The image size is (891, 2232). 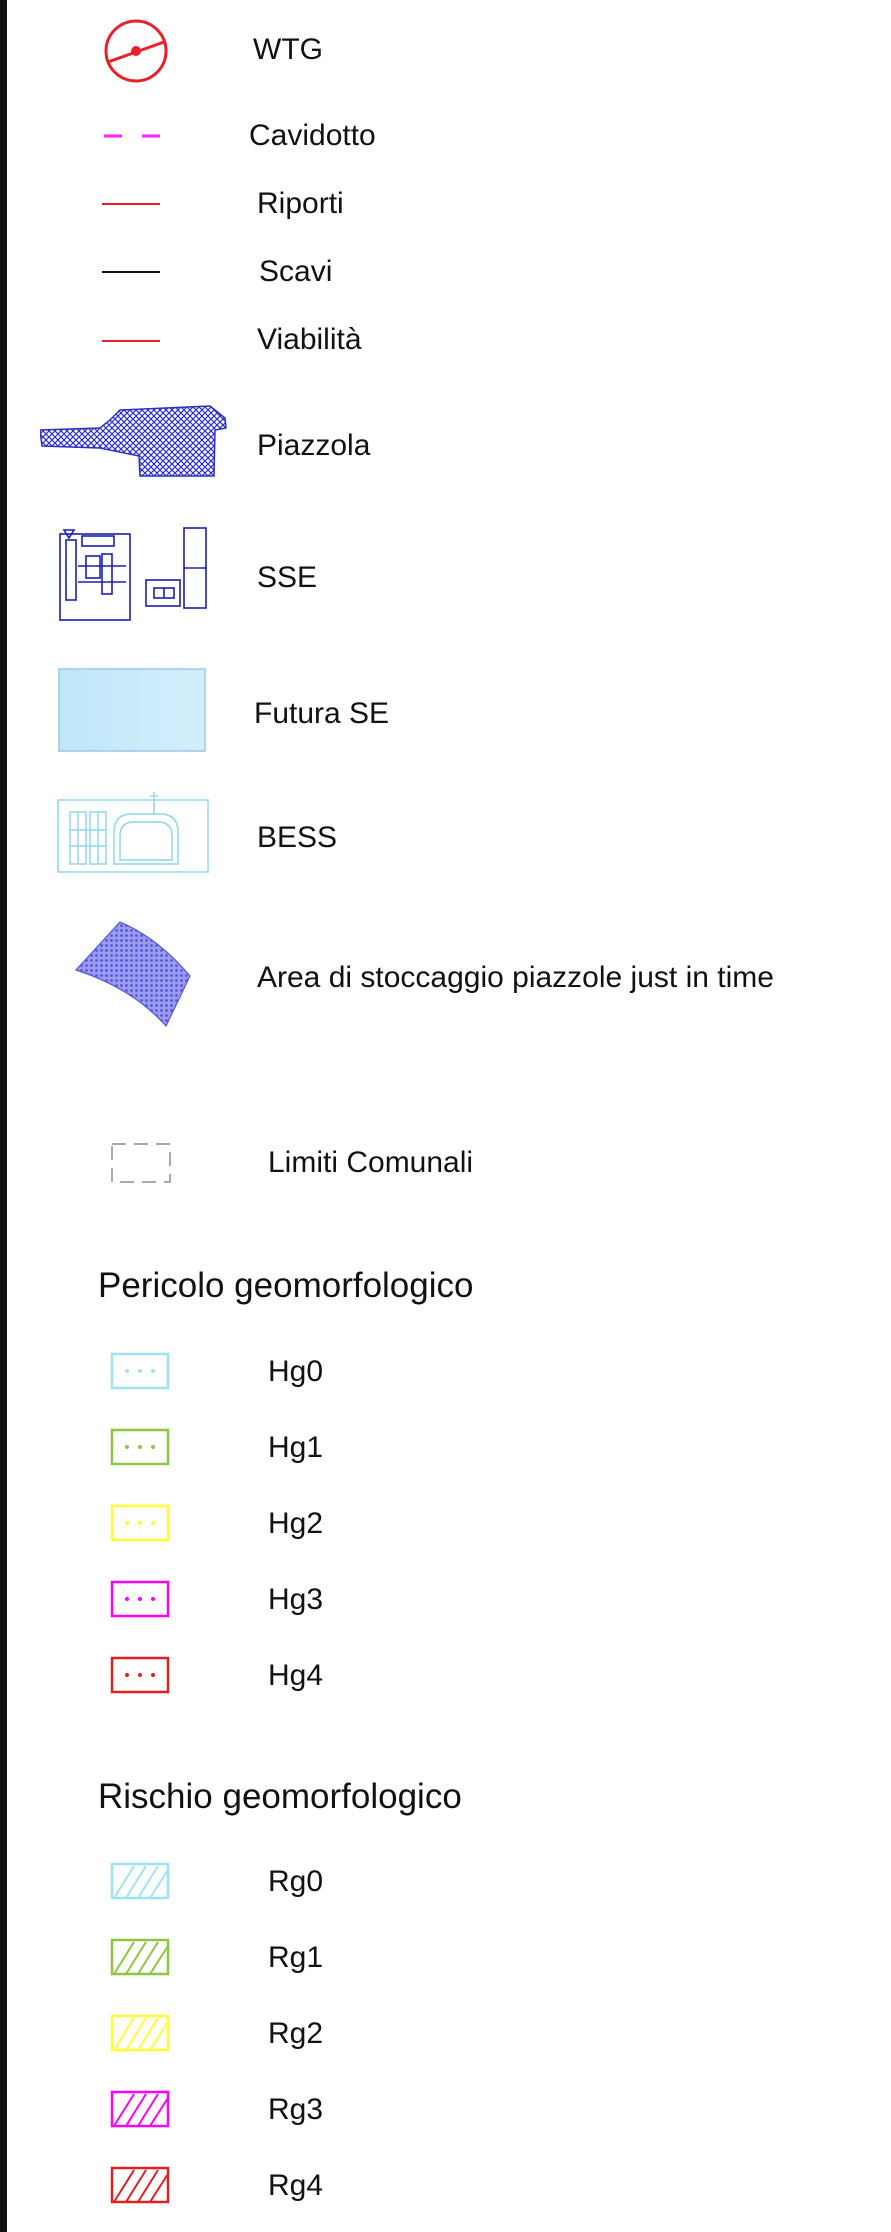 What do you see at coordinates (135, 442) in the screenshot?
I see `crosshatch-pad-icon` at bounding box center [135, 442].